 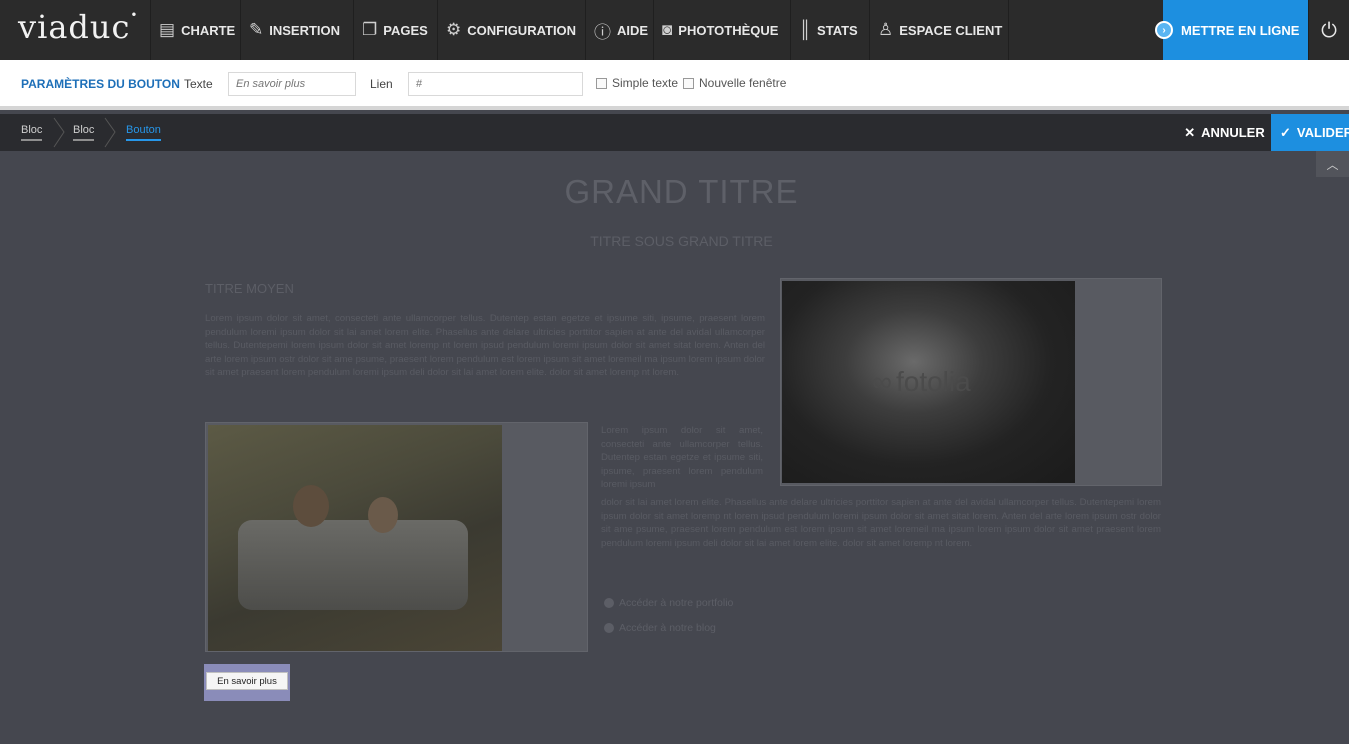 What do you see at coordinates (208, 30) in the screenshot?
I see `nav-label: CHARTE` at bounding box center [208, 30].